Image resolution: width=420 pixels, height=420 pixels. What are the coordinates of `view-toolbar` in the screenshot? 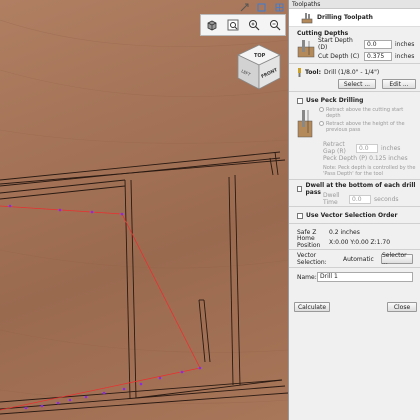 It's located at (243, 25).